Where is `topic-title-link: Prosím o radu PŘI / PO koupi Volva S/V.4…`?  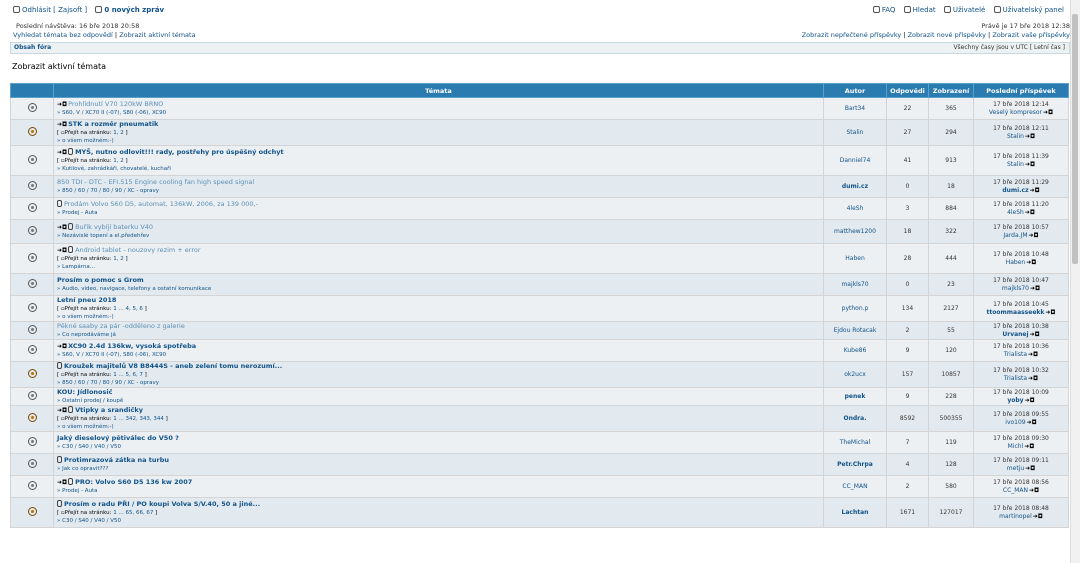
topic-title-link: Prosím o radu PŘI / PO koupi Volva S/V.4… is located at coordinates (162, 504).